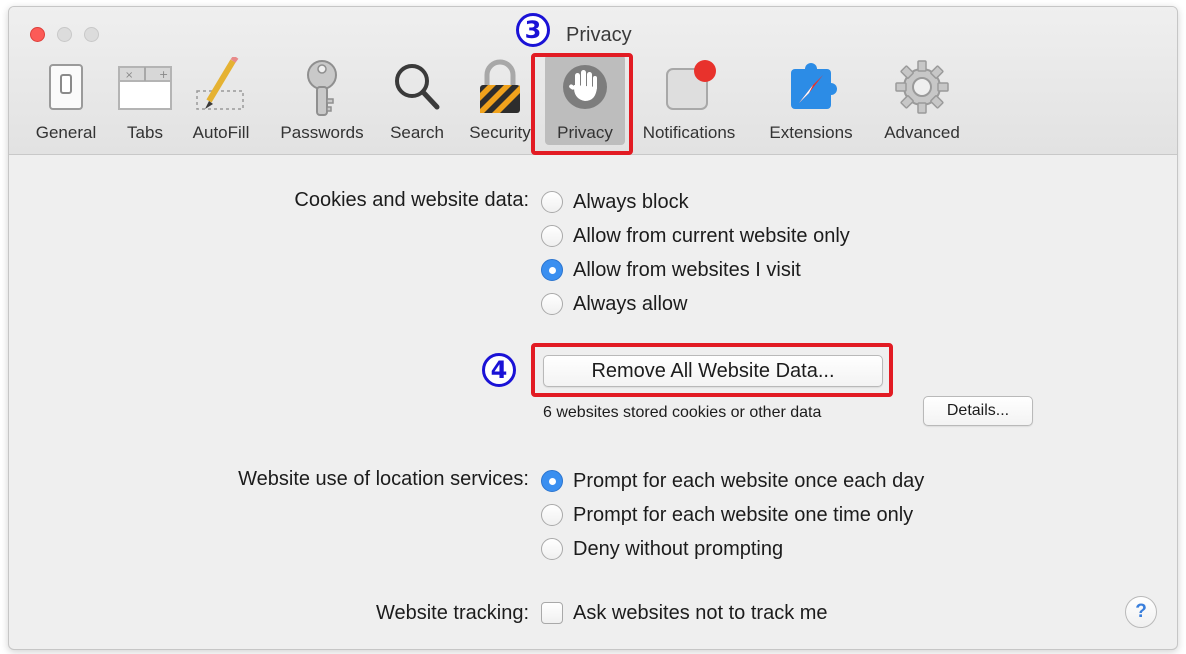 The height and width of the screenshot is (654, 1186). I want to click on toolbar-label-tabs: Tabs, so click(145, 132).